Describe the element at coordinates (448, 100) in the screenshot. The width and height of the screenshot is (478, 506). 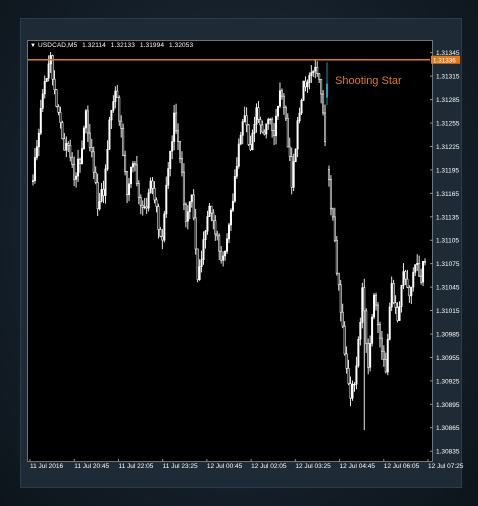
I see `y-tick-label: 1.31285` at that location.